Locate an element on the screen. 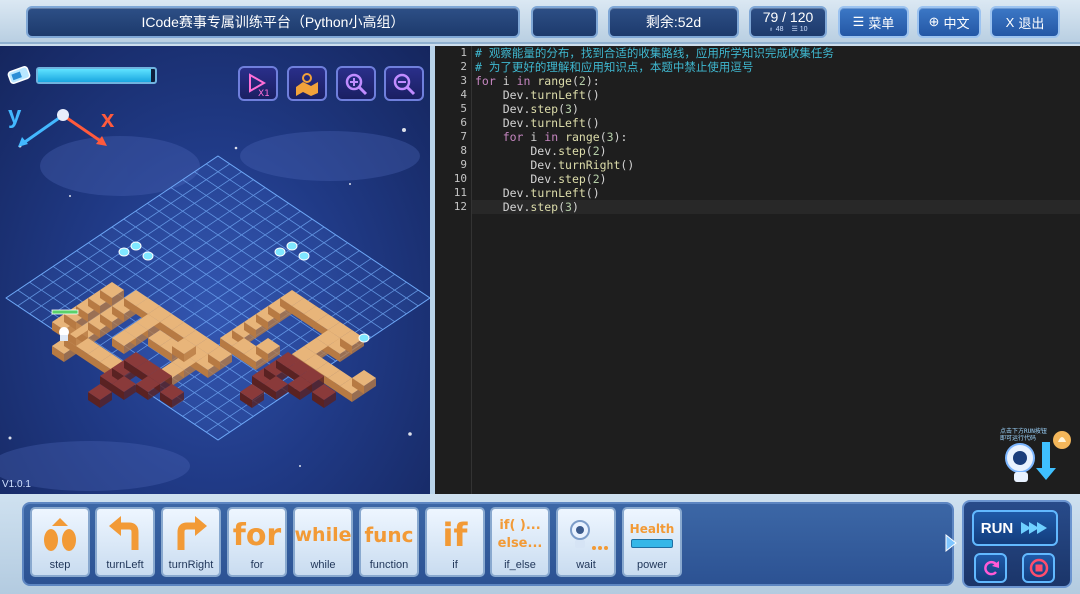 Image resolution: width=1080 pixels, height=594 pixels. blank-panel is located at coordinates (564, 22).